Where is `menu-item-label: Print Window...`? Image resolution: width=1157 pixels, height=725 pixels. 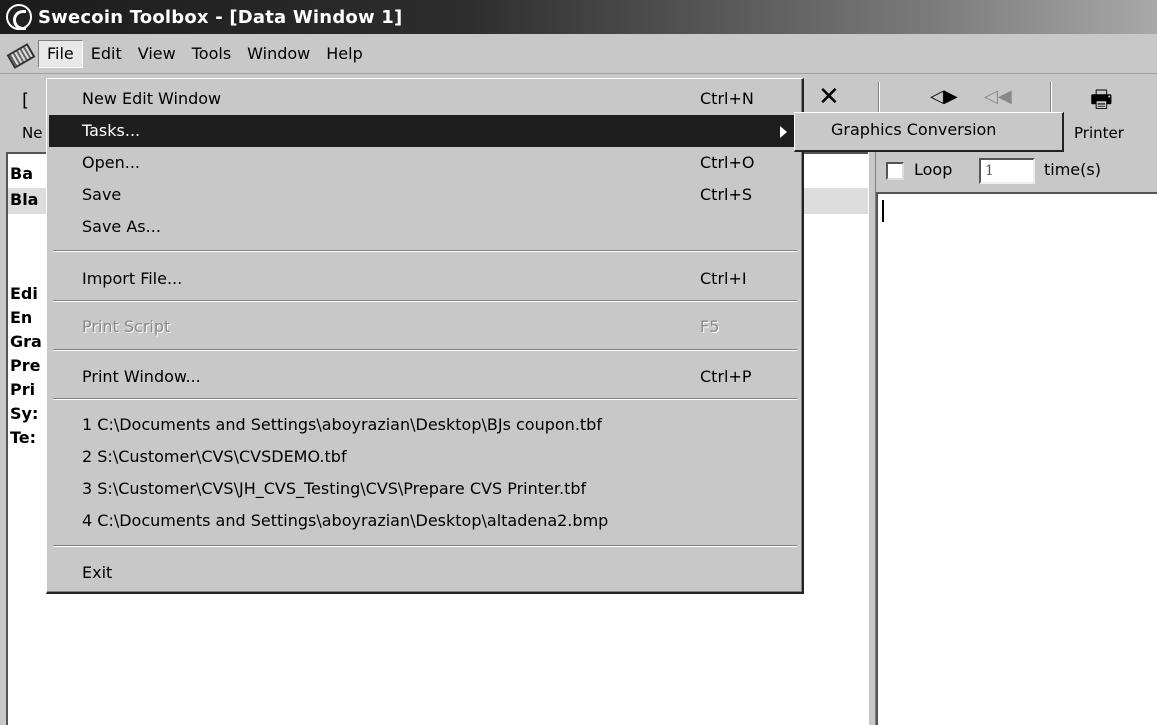 menu-item-label: Print Window... is located at coordinates (141, 376).